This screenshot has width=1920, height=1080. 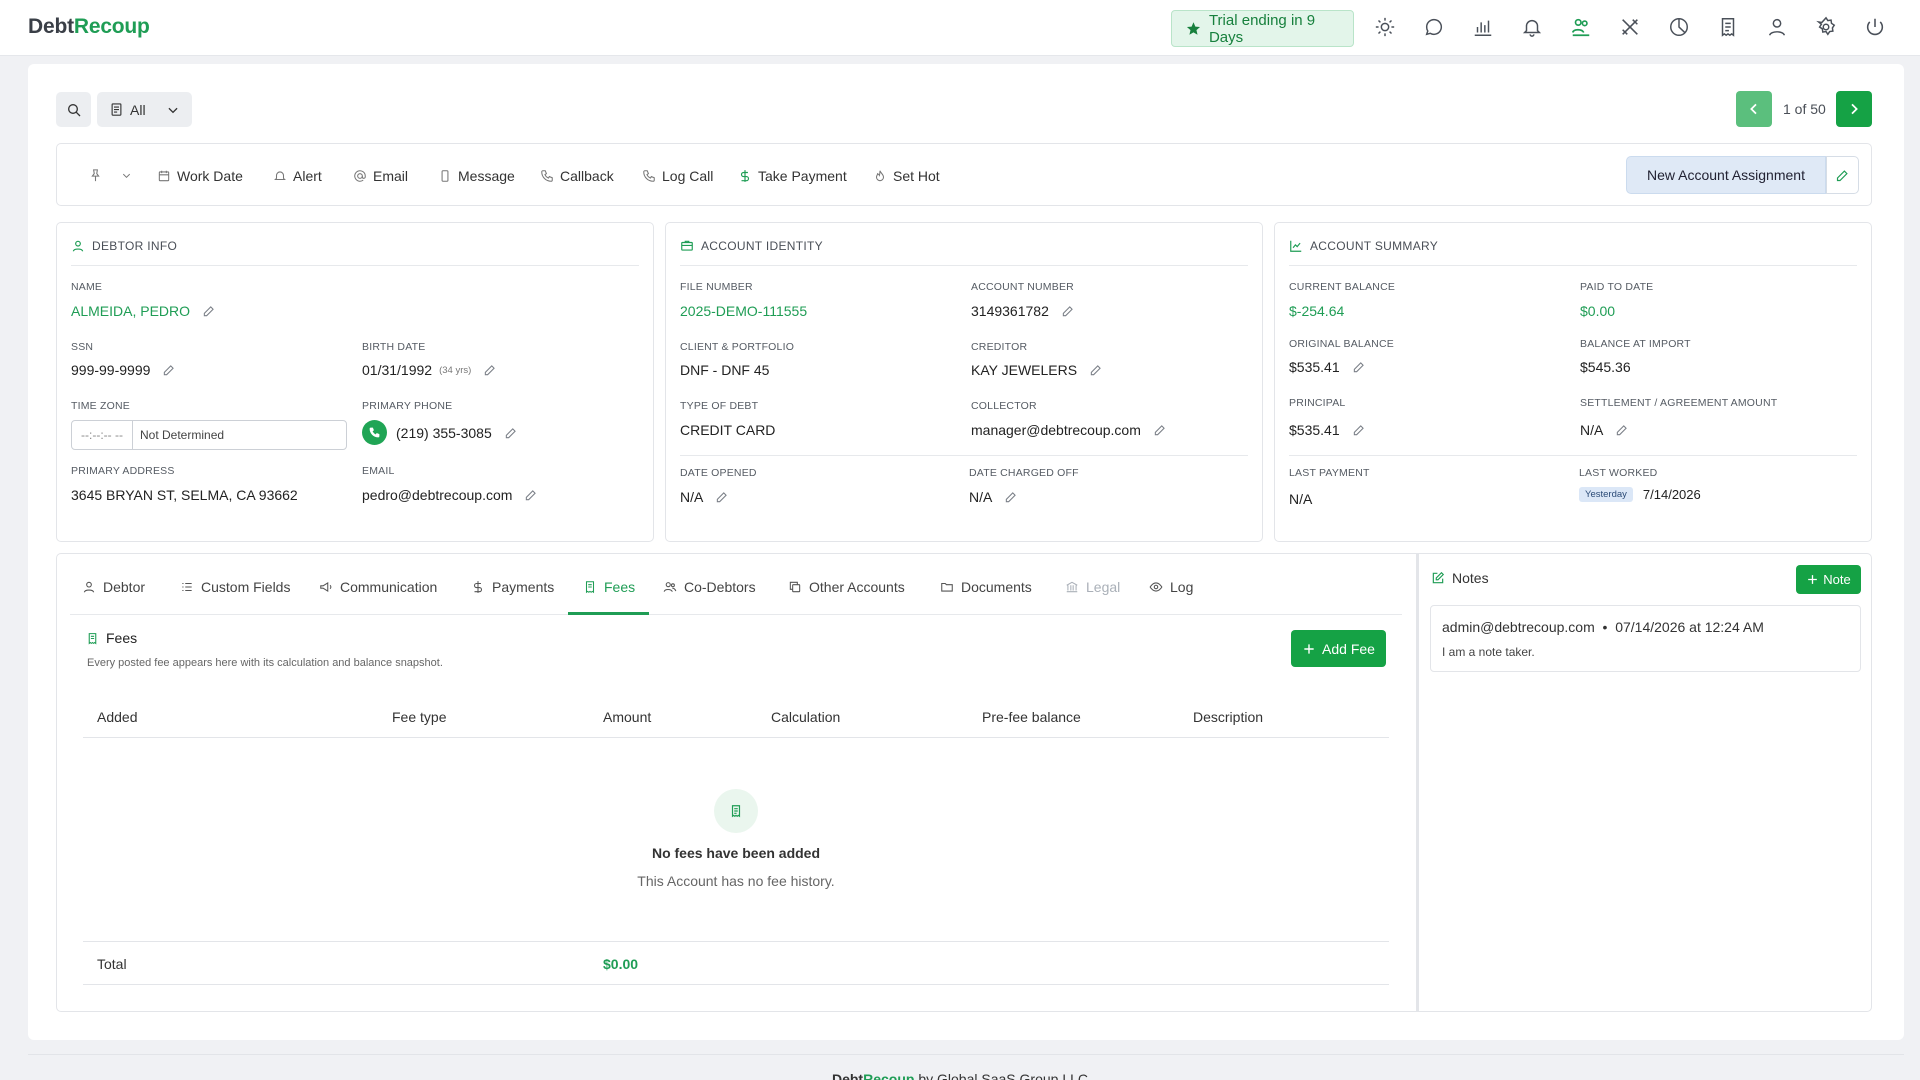 What do you see at coordinates (391, 176) in the screenshot?
I see `email-label: Email` at bounding box center [391, 176].